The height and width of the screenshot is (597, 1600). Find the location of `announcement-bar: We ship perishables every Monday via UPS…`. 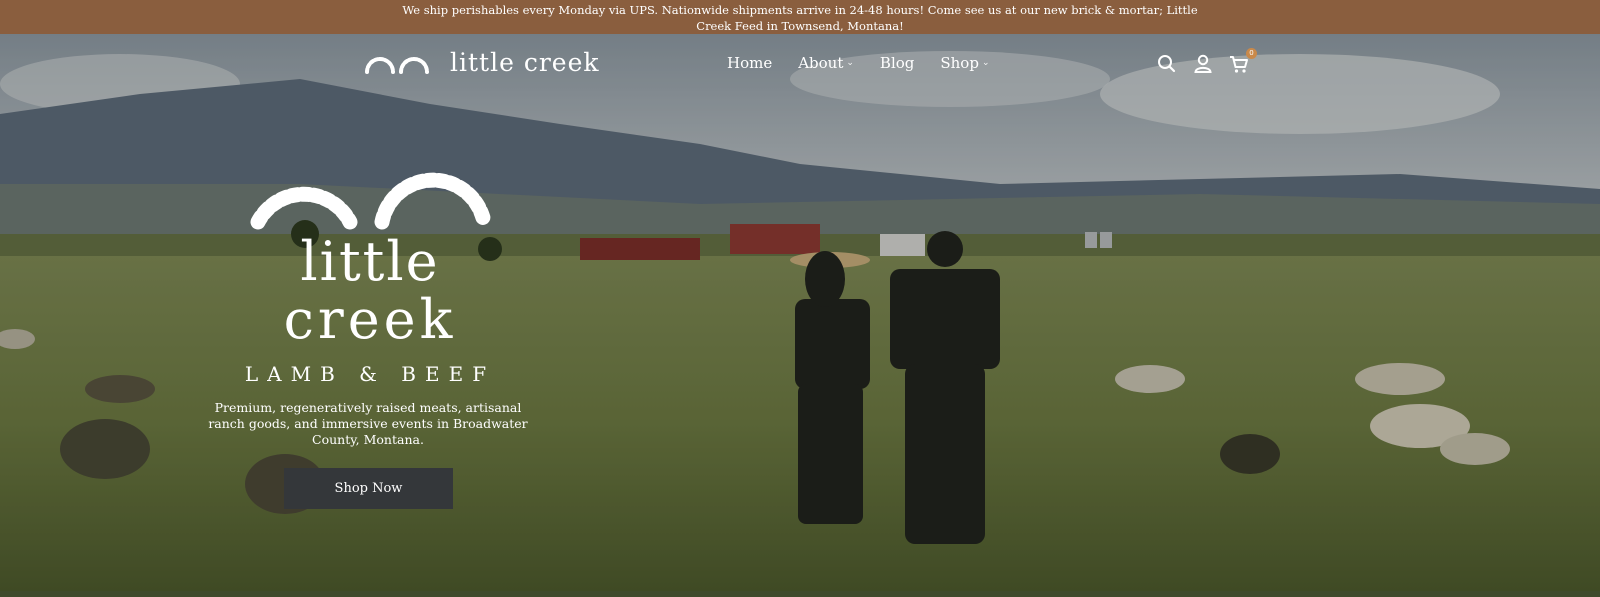

announcement-bar: We ship perishables every Monday via UPS… is located at coordinates (800, 17).